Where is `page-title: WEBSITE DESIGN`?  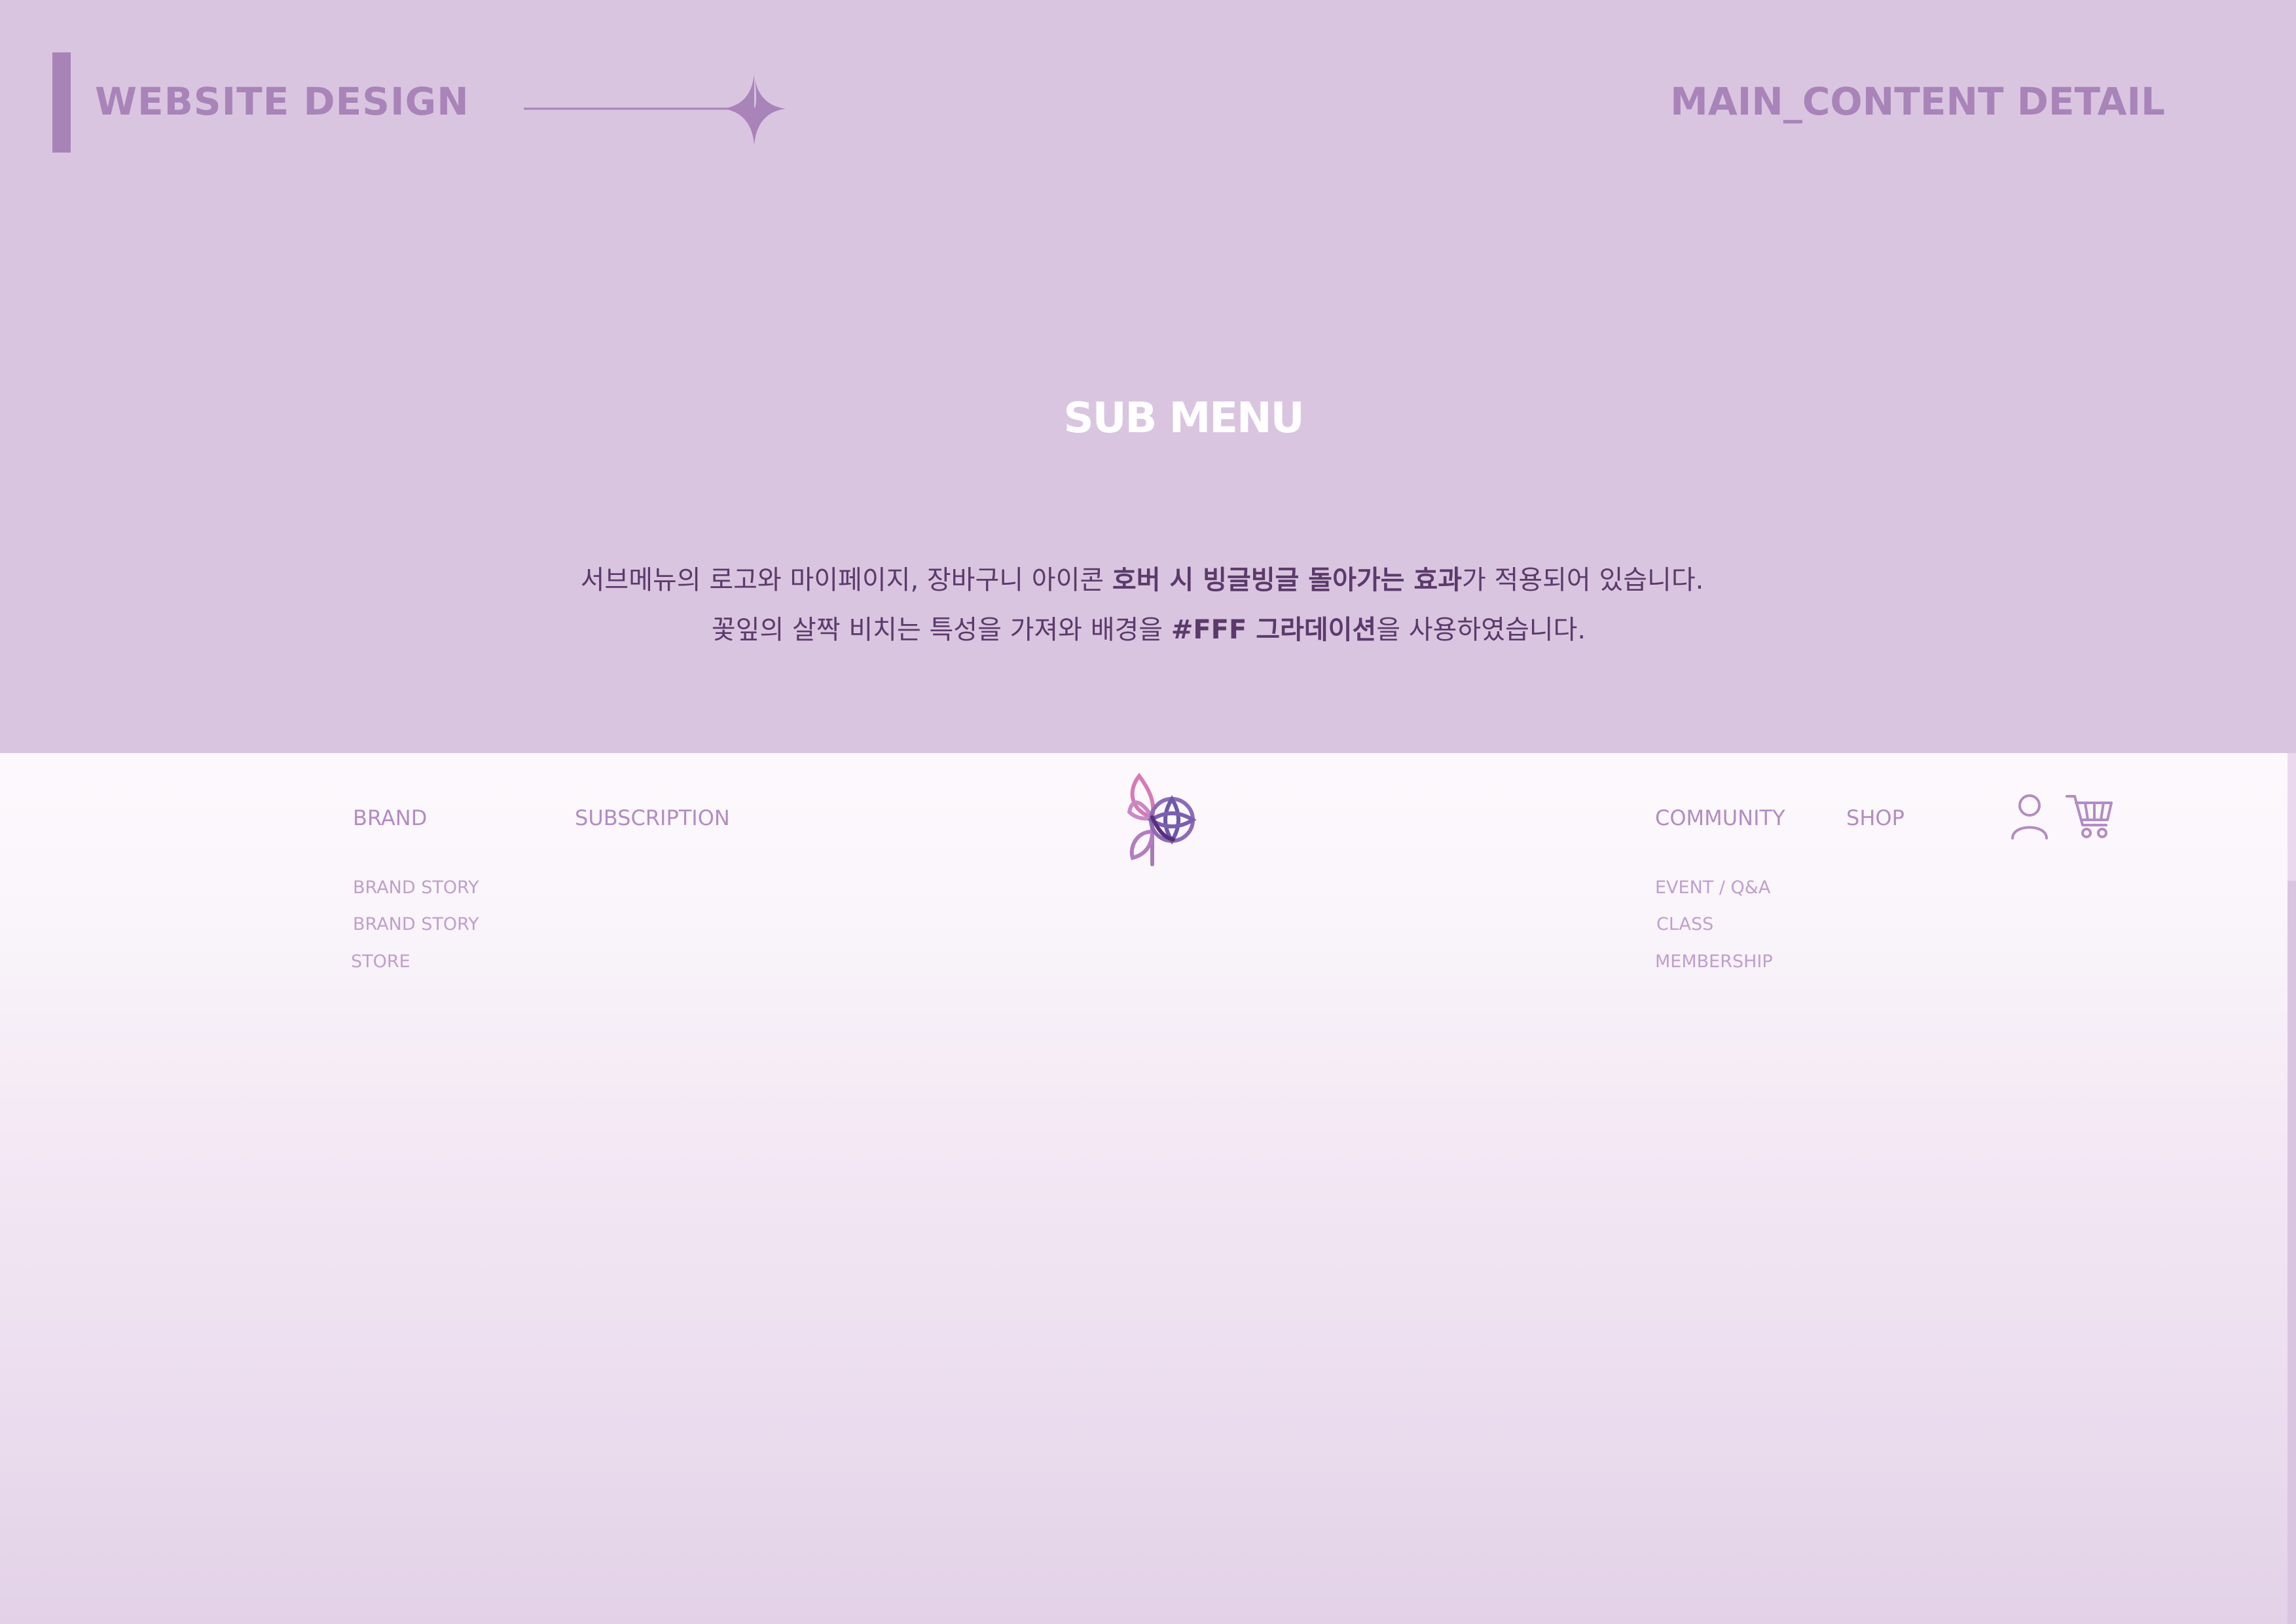 page-title: WEBSITE DESIGN is located at coordinates (282, 101).